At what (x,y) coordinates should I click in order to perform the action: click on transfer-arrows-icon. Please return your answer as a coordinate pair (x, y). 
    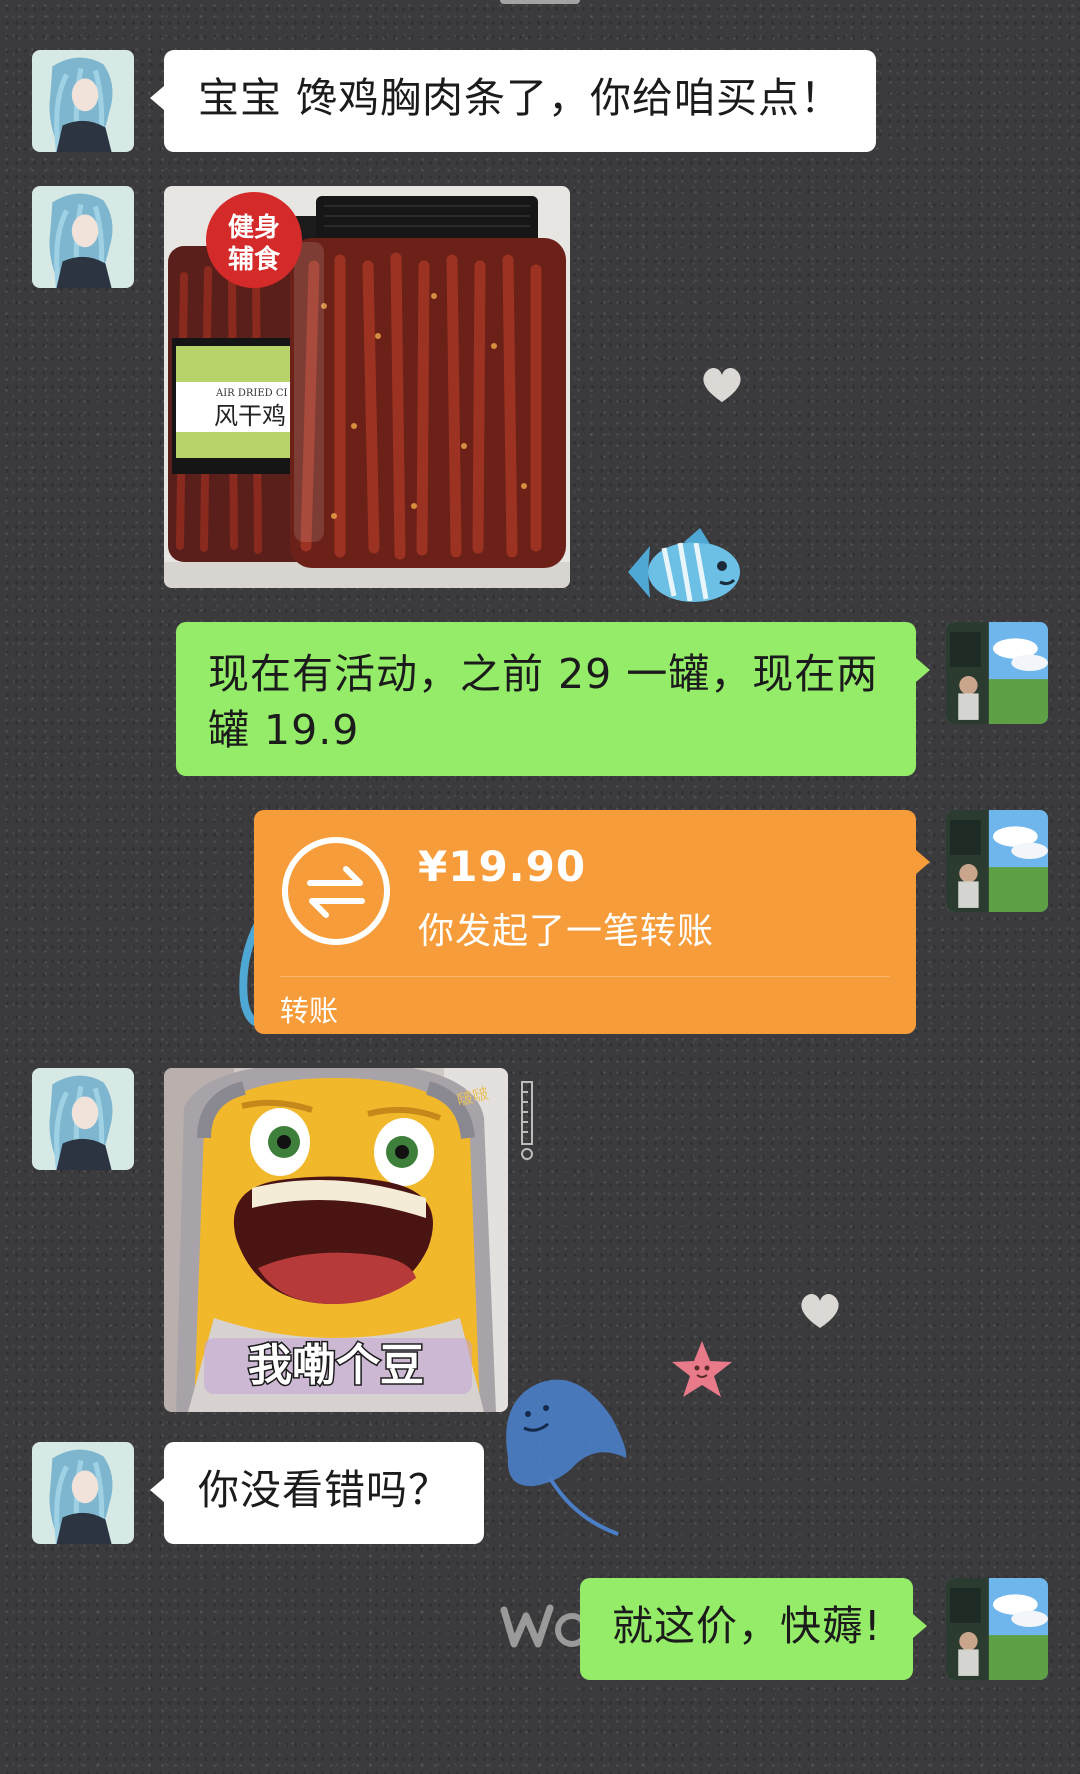
    Looking at the image, I should click on (336, 891).